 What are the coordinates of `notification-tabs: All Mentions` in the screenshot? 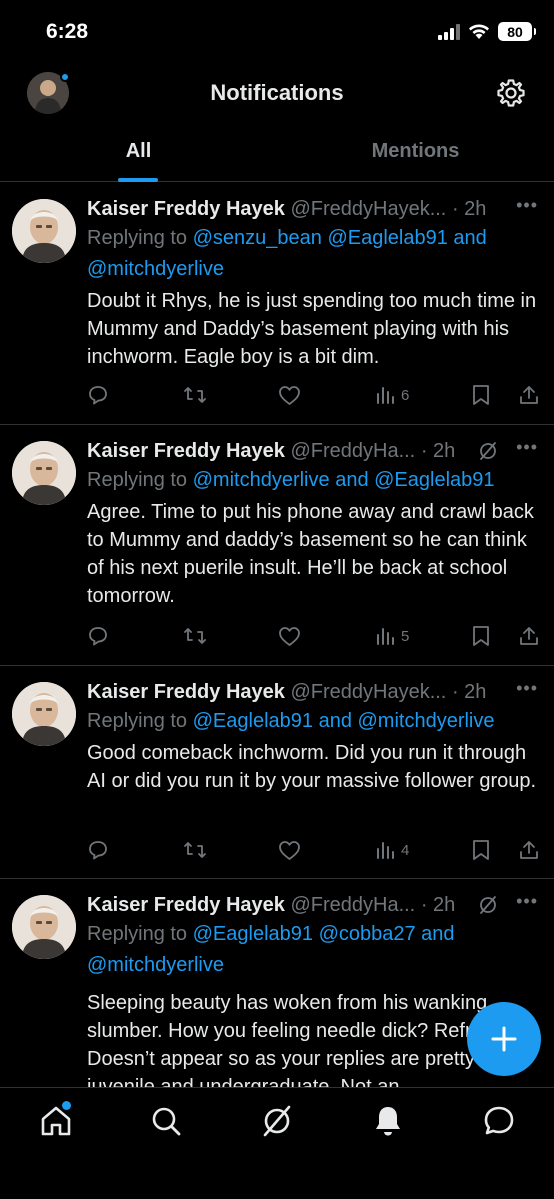 It's located at (277, 153).